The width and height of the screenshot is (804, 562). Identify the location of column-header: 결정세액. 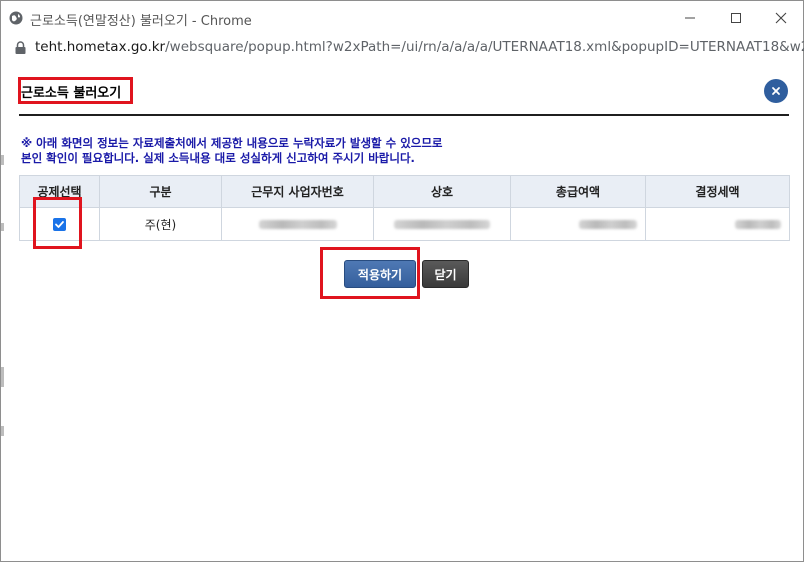
(717, 191).